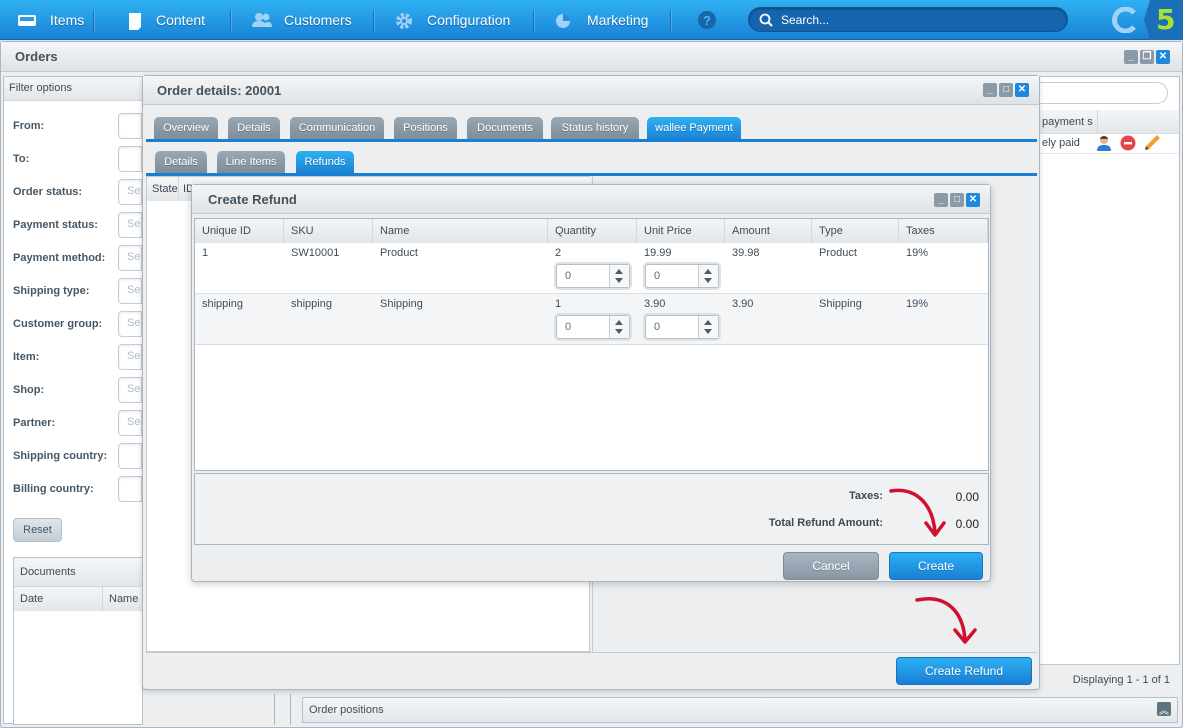 This screenshot has height=728, width=1183. I want to click on orders-window-header: Orders, so click(591, 57).